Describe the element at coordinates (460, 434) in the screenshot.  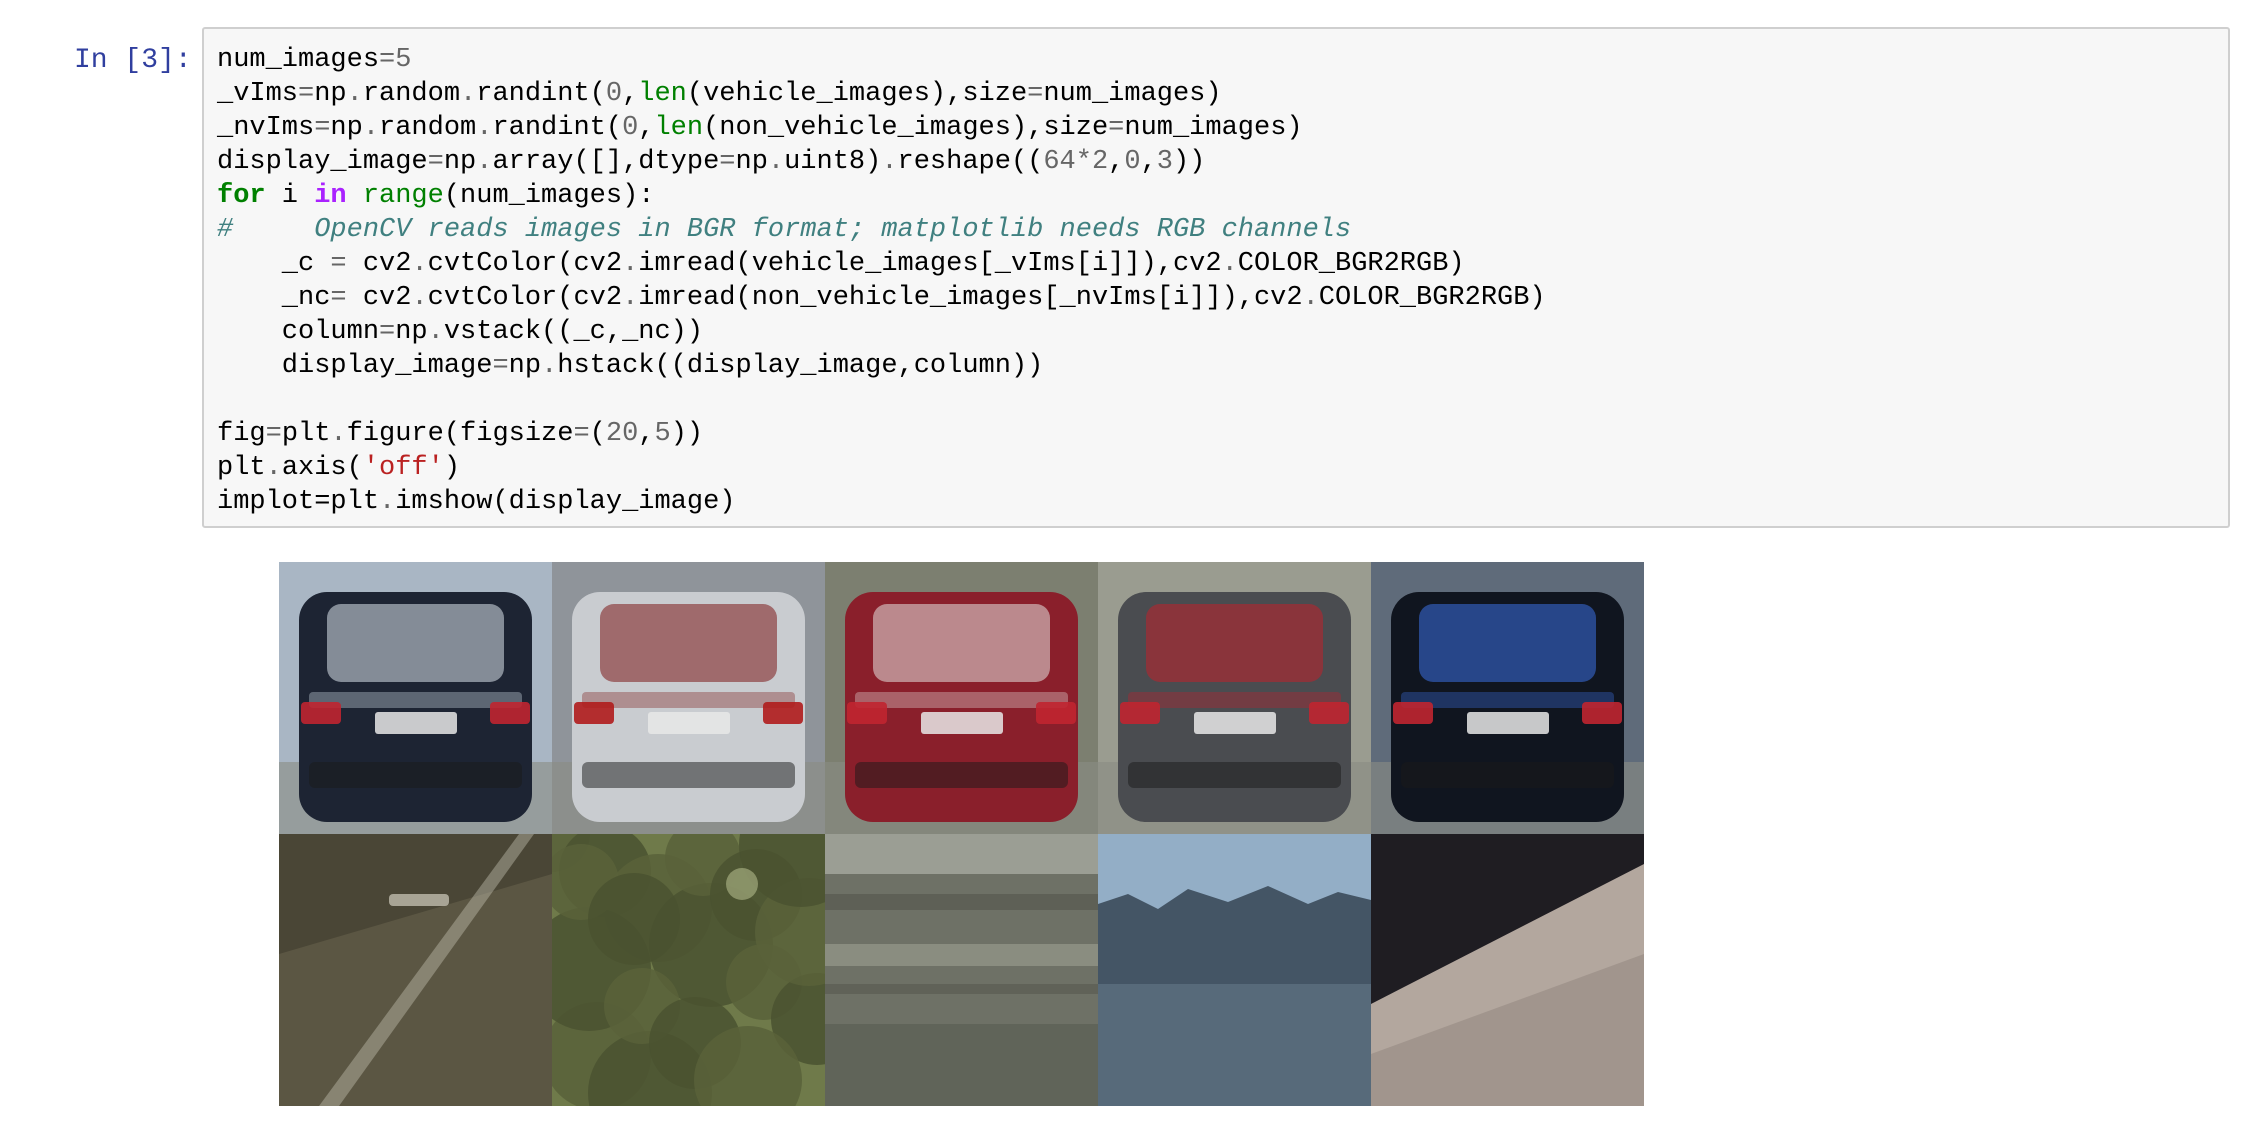
I see `code-token: figure(figsize` at that location.